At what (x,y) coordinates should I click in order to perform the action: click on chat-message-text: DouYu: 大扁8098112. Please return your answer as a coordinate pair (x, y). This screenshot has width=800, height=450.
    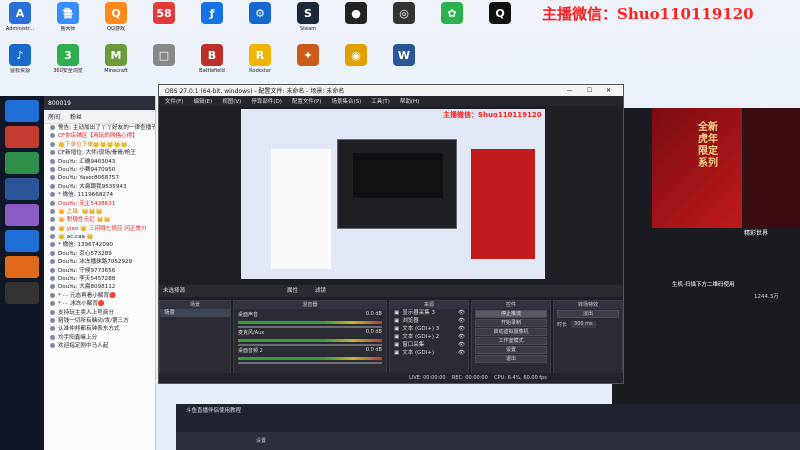
    Looking at the image, I should click on (87, 287).